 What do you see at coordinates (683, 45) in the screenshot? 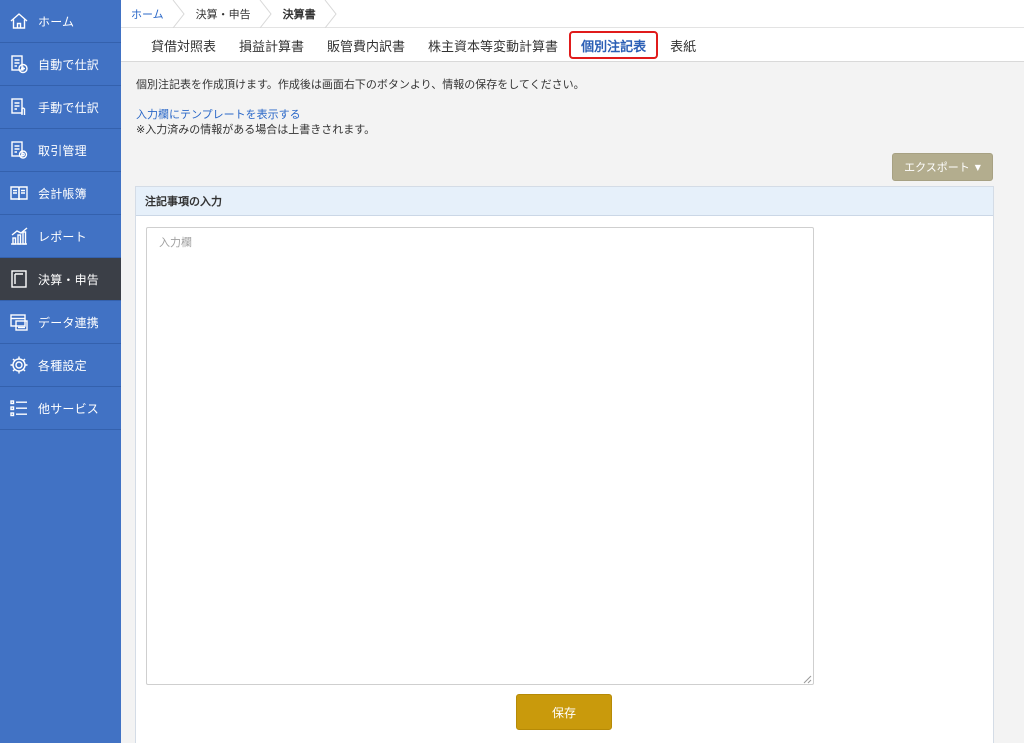
I see `tab-cover: 表紙` at bounding box center [683, 45].